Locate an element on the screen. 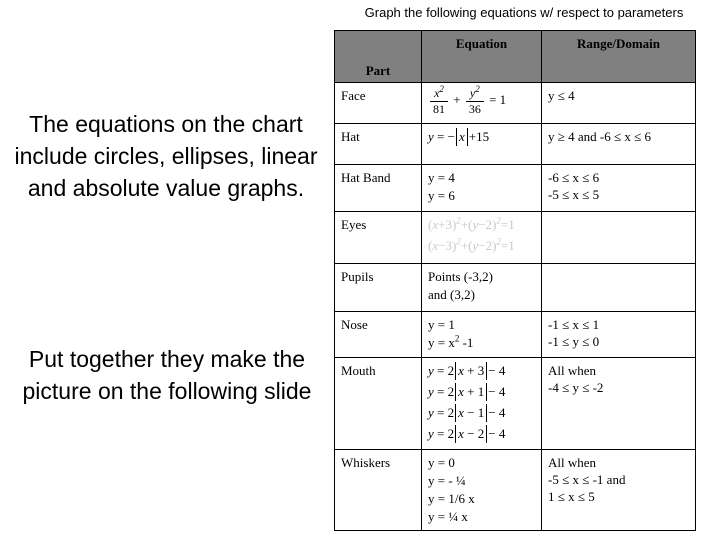 The height and width of the screenshot is (540, 720). equation-line: and (3,2) is located at coordinates (451, 294).